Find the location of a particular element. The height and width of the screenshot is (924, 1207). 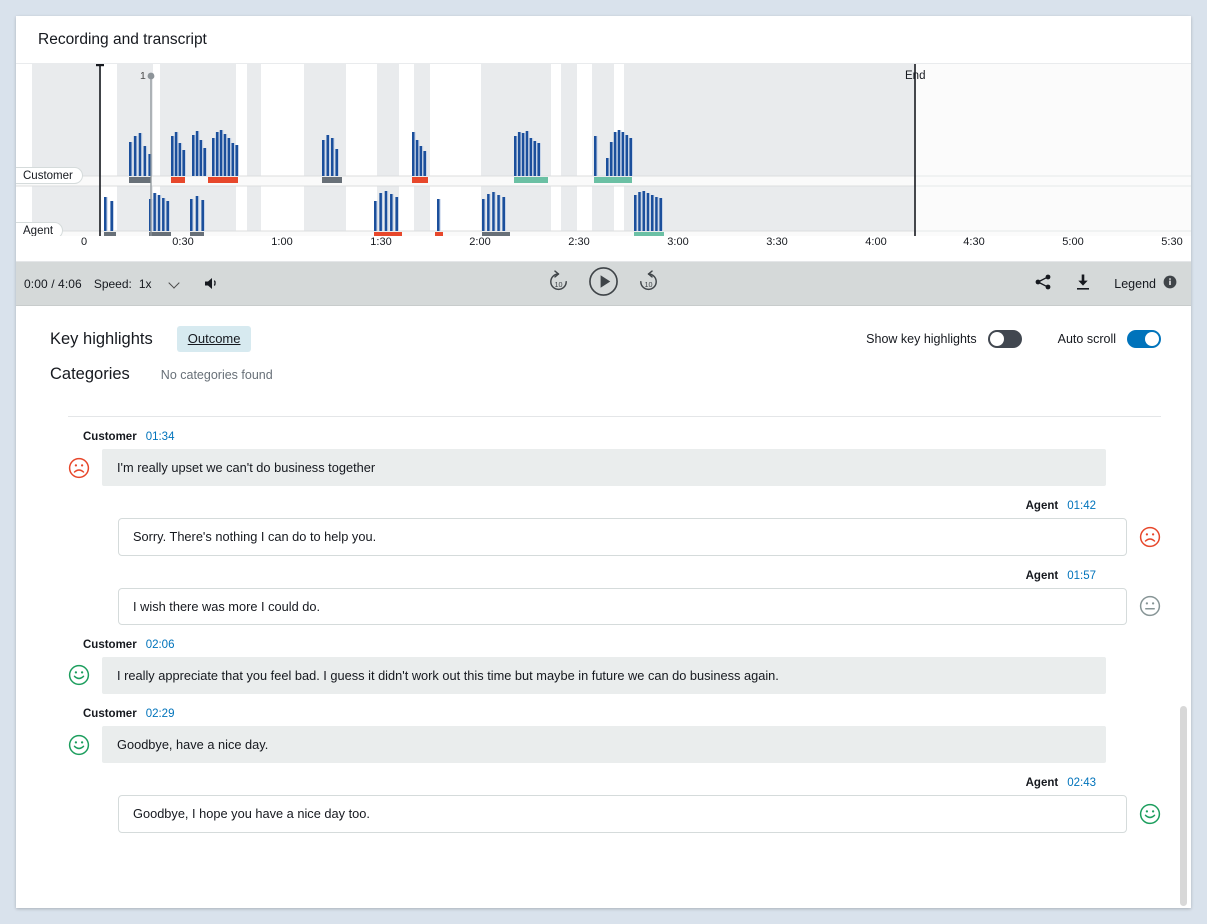

show-key-highlights-toggle is located at coordinates (1004, 339).